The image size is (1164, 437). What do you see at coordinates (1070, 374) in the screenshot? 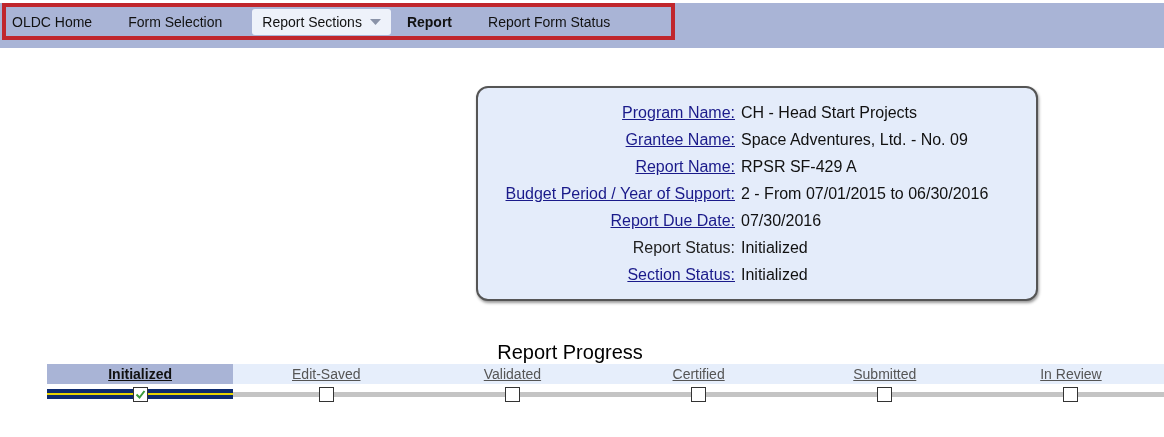
I see `step-tab: In Review` at bounding box center [1070, 374].